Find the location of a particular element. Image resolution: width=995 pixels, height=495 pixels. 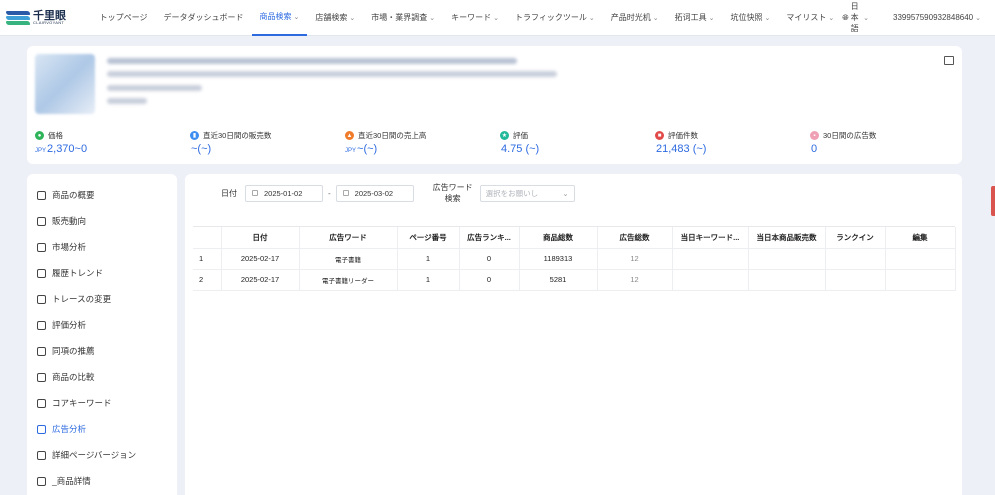

sidebar-item-label: 履歴トレンド is located at coordinates (78, 273).